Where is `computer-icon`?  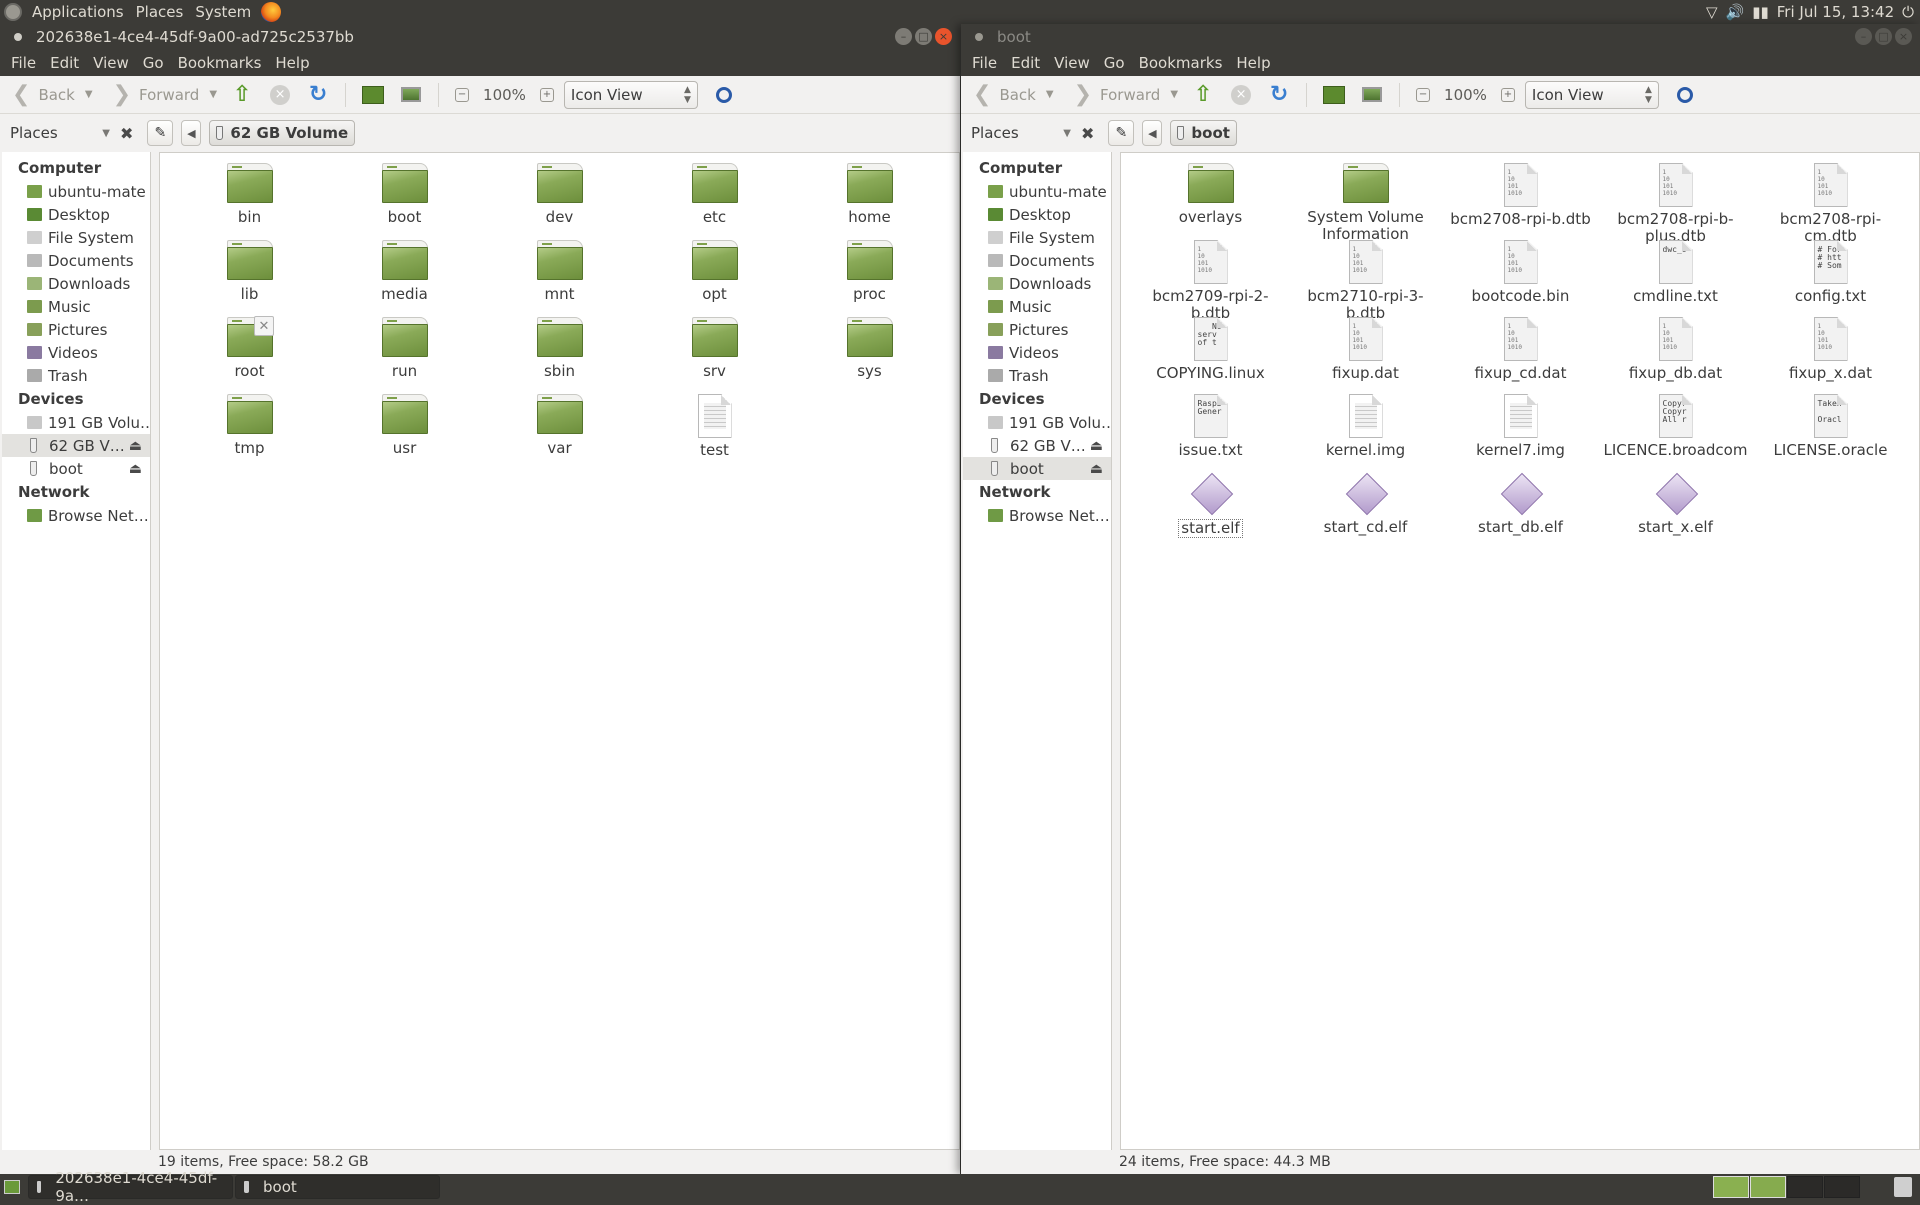 computer-icon is located at coordinates (411, 95).